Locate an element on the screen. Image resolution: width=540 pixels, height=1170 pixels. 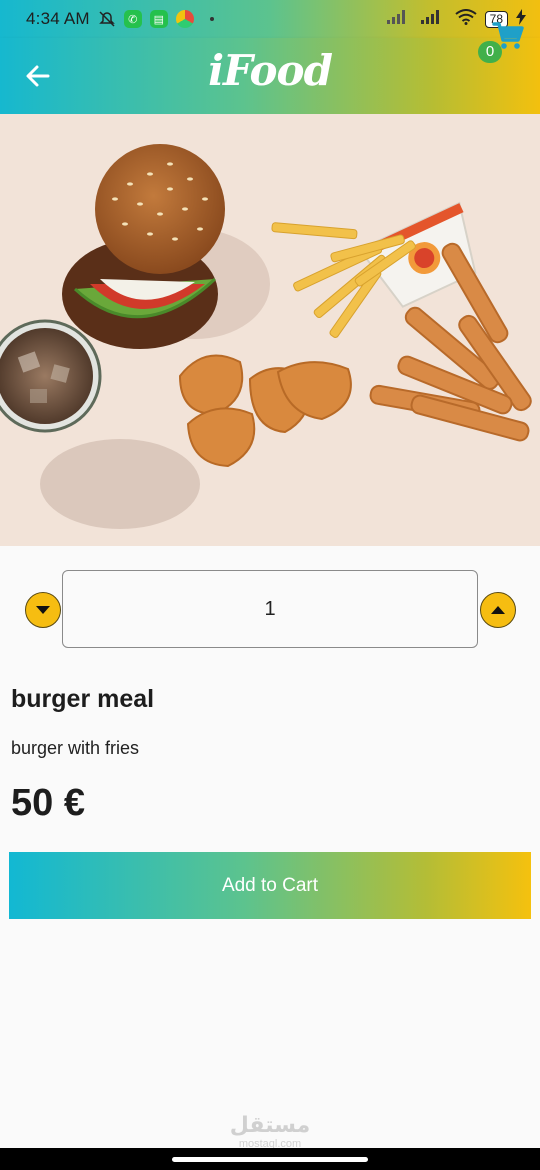
cart-count-badge: 0 is located at coordinates (490, 52).